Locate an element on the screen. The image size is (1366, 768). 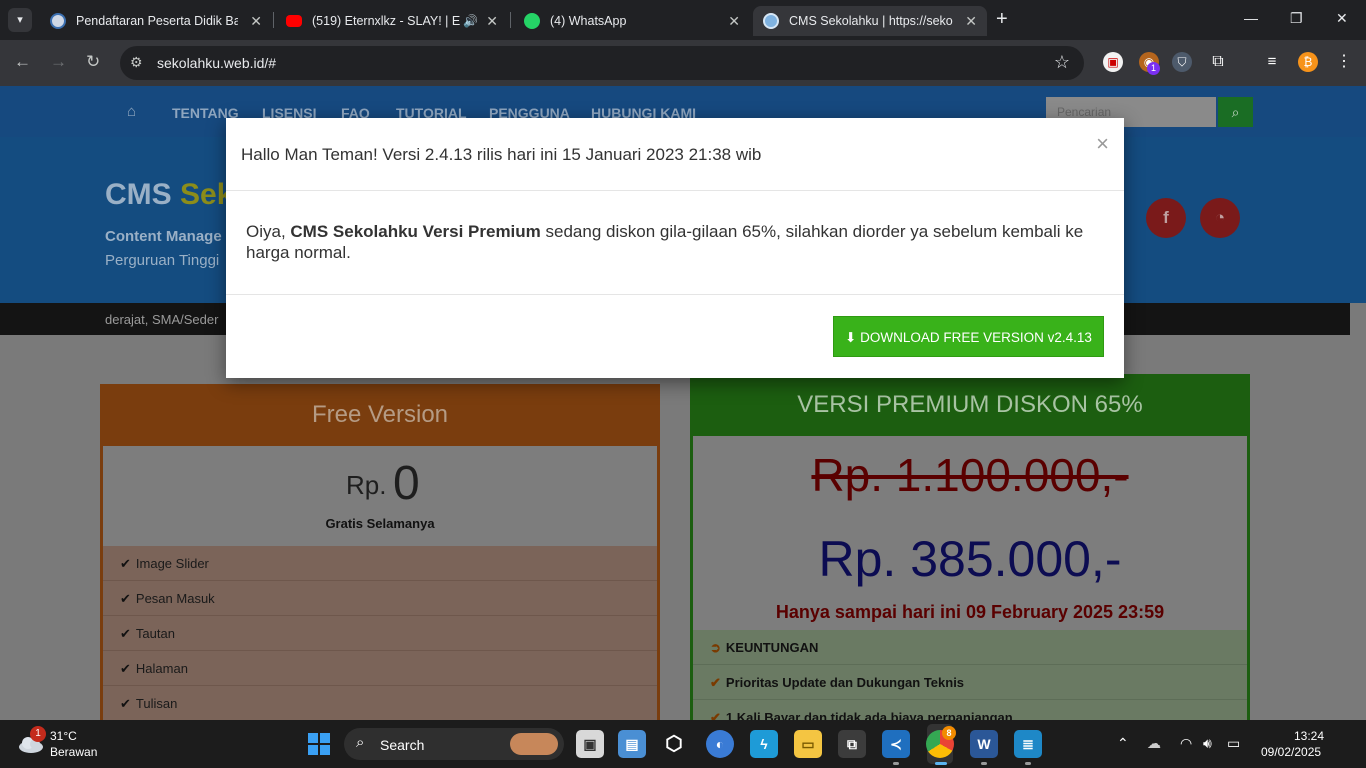
battery-icon: ▭ is located at coordinates (1233, 743).